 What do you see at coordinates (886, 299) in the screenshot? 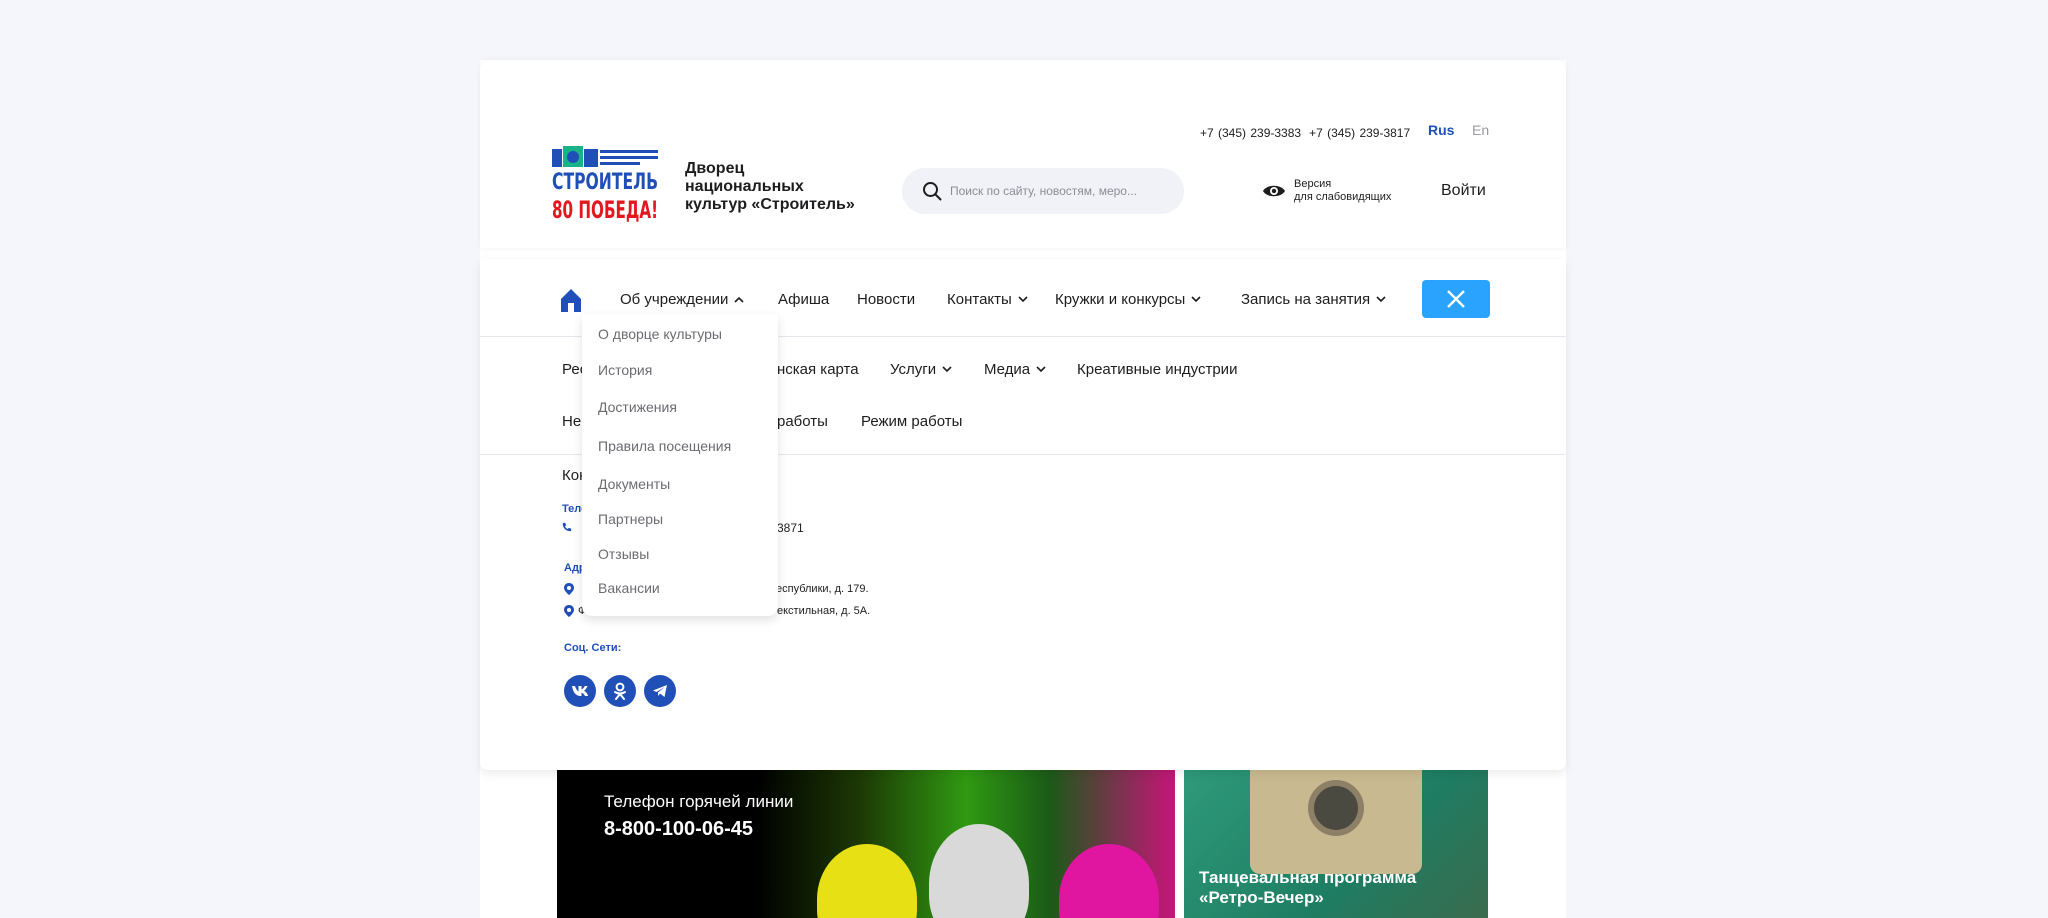
I see `nav-news: Новости` at bounding box center [886, 299].